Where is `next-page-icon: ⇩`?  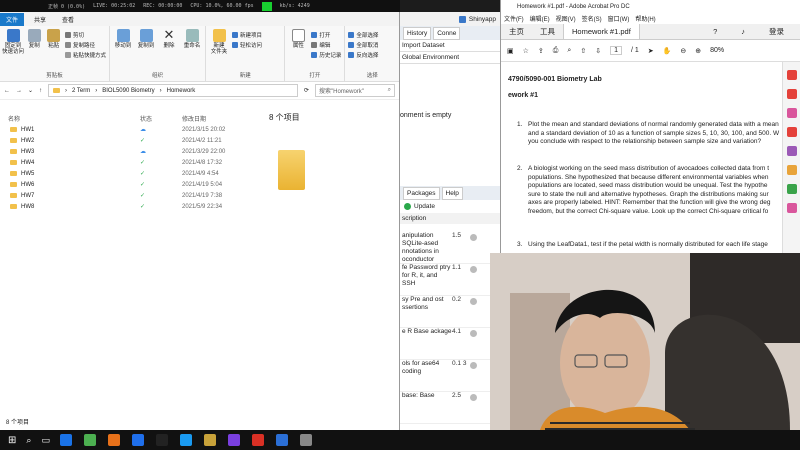
next-page-icon: ⇩ is located at coordinates (598, 51).